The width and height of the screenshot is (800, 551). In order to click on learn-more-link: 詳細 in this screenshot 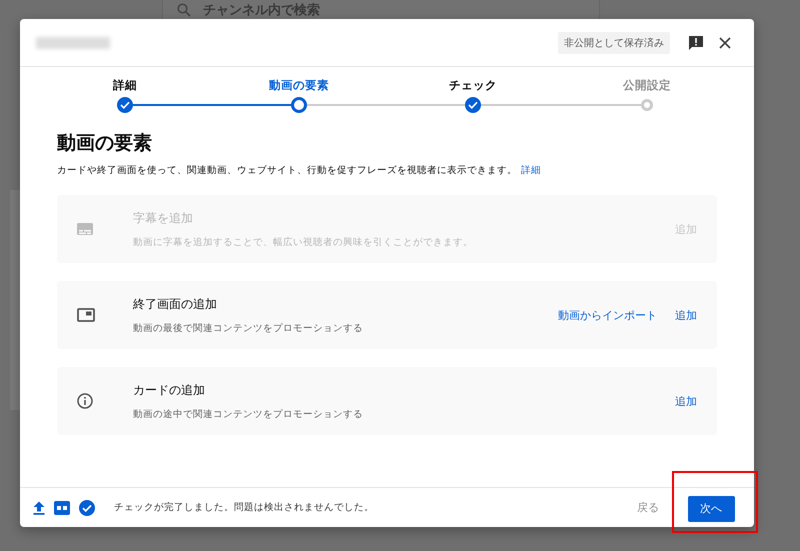, I will do `click(531, 170)`.